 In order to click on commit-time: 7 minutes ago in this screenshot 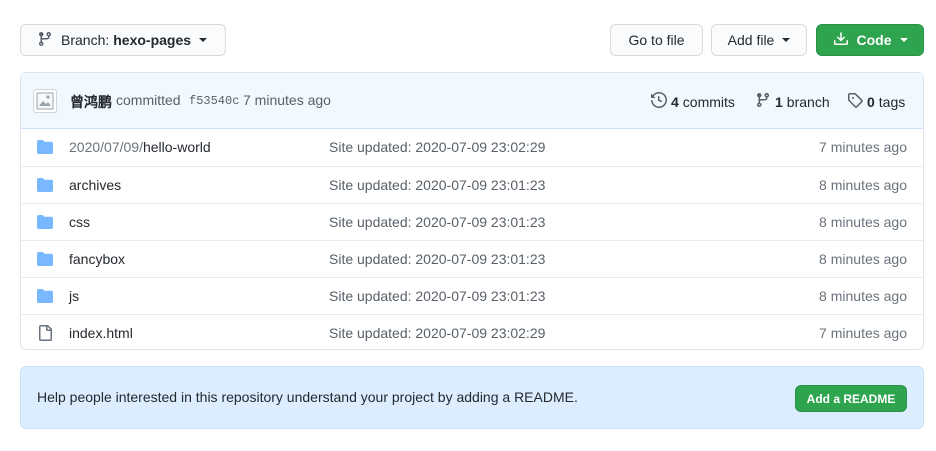, I will do `click(287, 100)`.